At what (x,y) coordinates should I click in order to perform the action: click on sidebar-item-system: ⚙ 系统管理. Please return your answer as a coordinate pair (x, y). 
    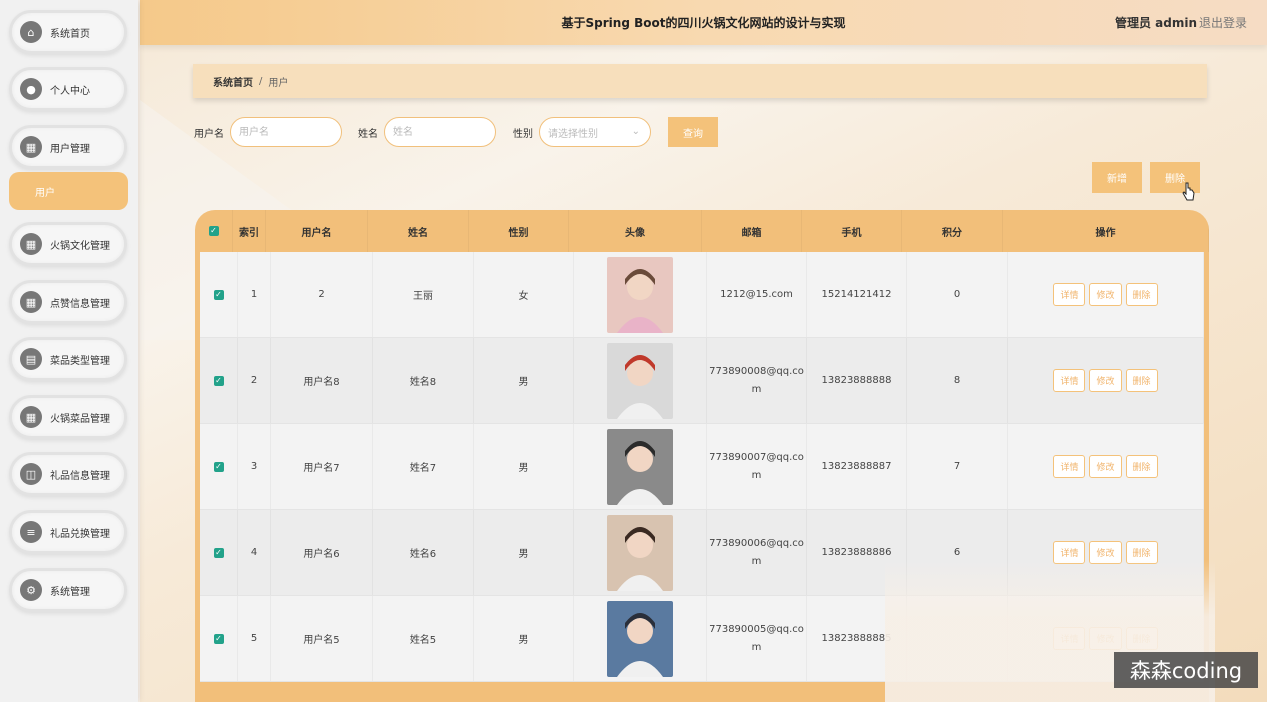
    Looking at the image, I should click on (68, 590).